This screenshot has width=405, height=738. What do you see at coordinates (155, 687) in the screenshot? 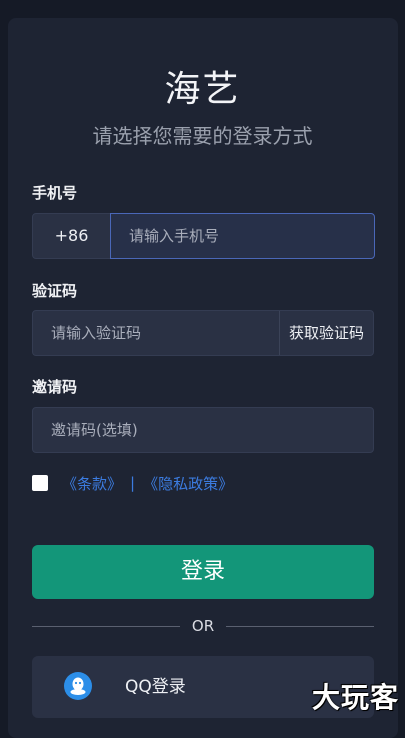
I see `qq-login-label: QQ登录` at bounding box center [155, 687].